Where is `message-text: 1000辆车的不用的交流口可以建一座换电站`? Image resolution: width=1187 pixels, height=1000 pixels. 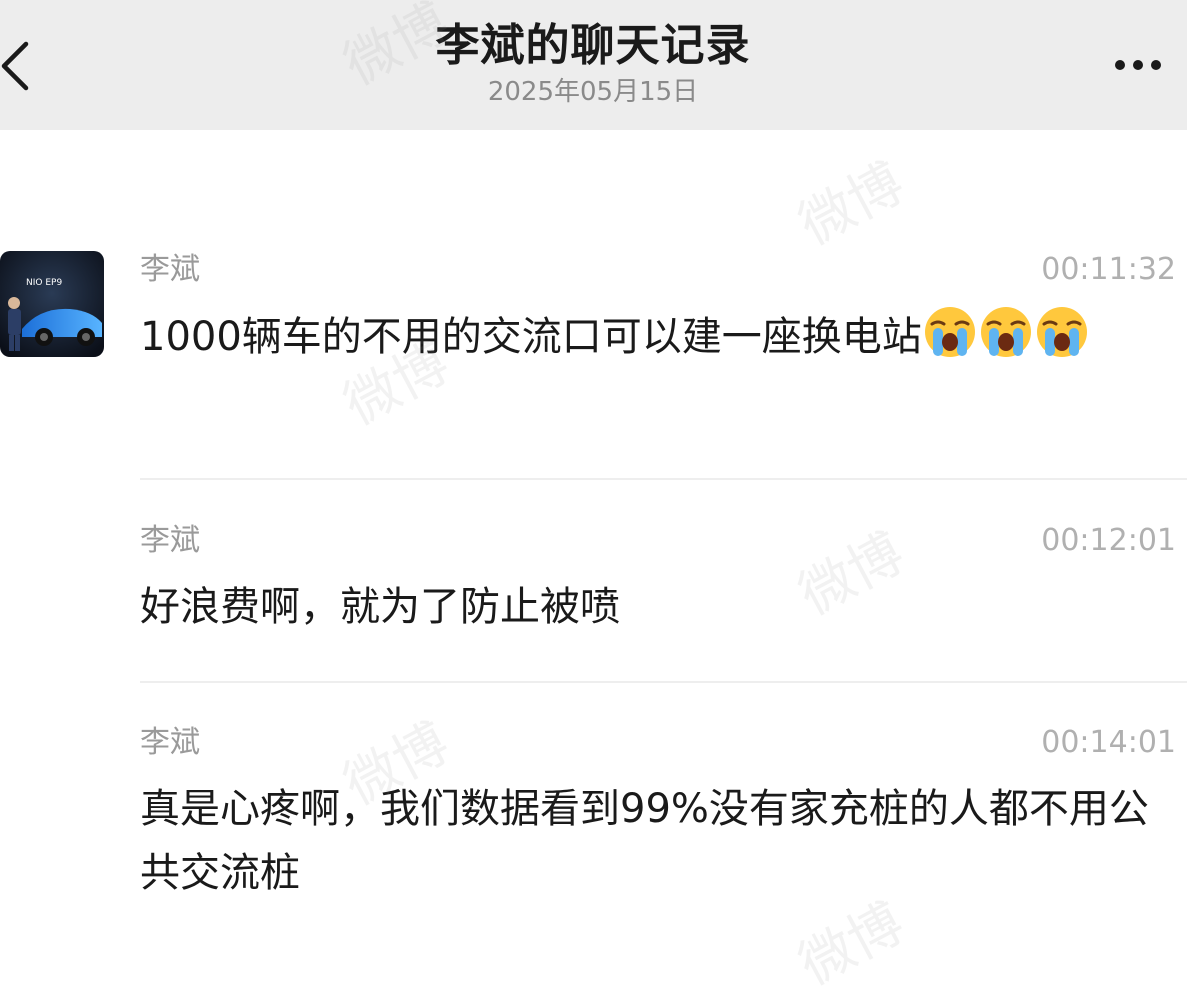 message-text: 1000辆车的不用的交流口可以建一座换电站 is located at coordinates (660, 336).